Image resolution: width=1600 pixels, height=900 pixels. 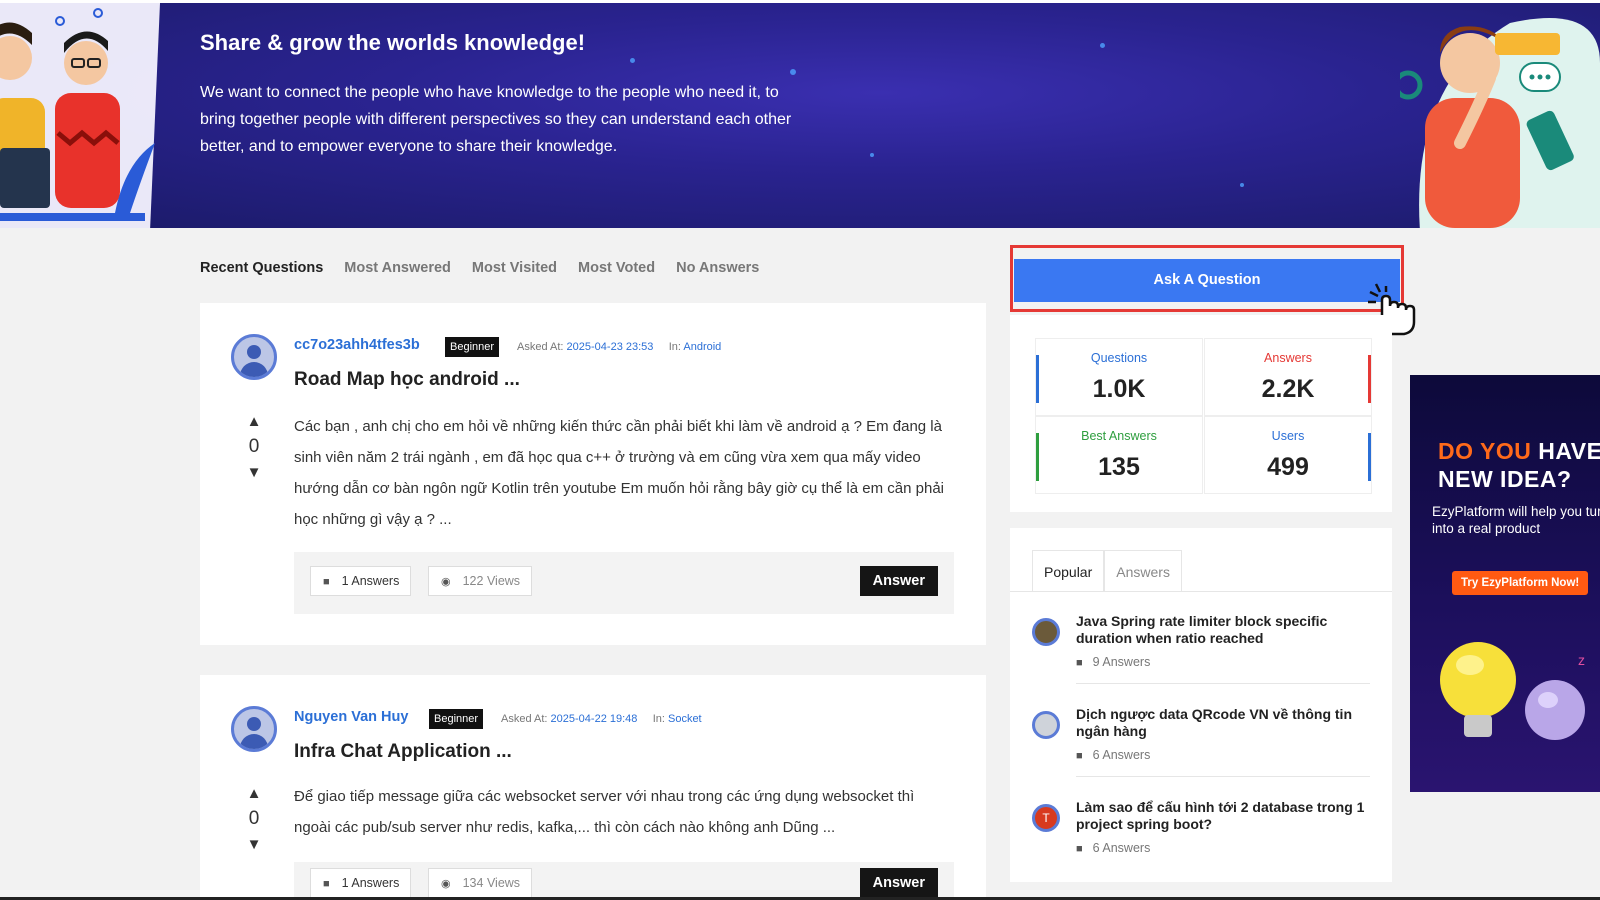 What do you see at coordinates (702, 347) in the screenshot?
I see `question-category: Android` at bounding box center [702, 347].